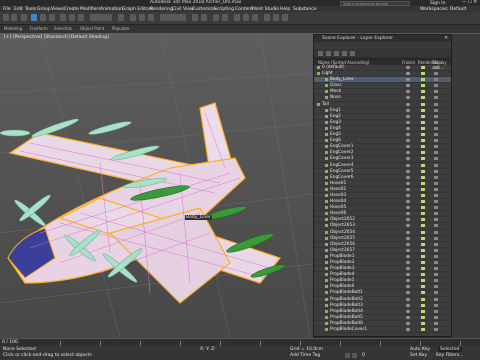 This screenshot has width=480, height=360. I want to click on search-input: Type a keyword or phrase, so click(375, 3).